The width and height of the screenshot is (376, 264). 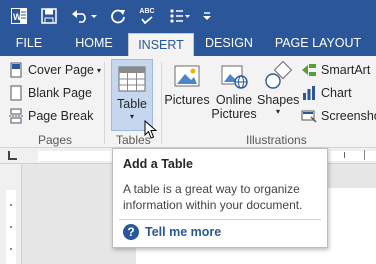 I want to click on pictures-label: Pictures, so click(x=187, y=100).